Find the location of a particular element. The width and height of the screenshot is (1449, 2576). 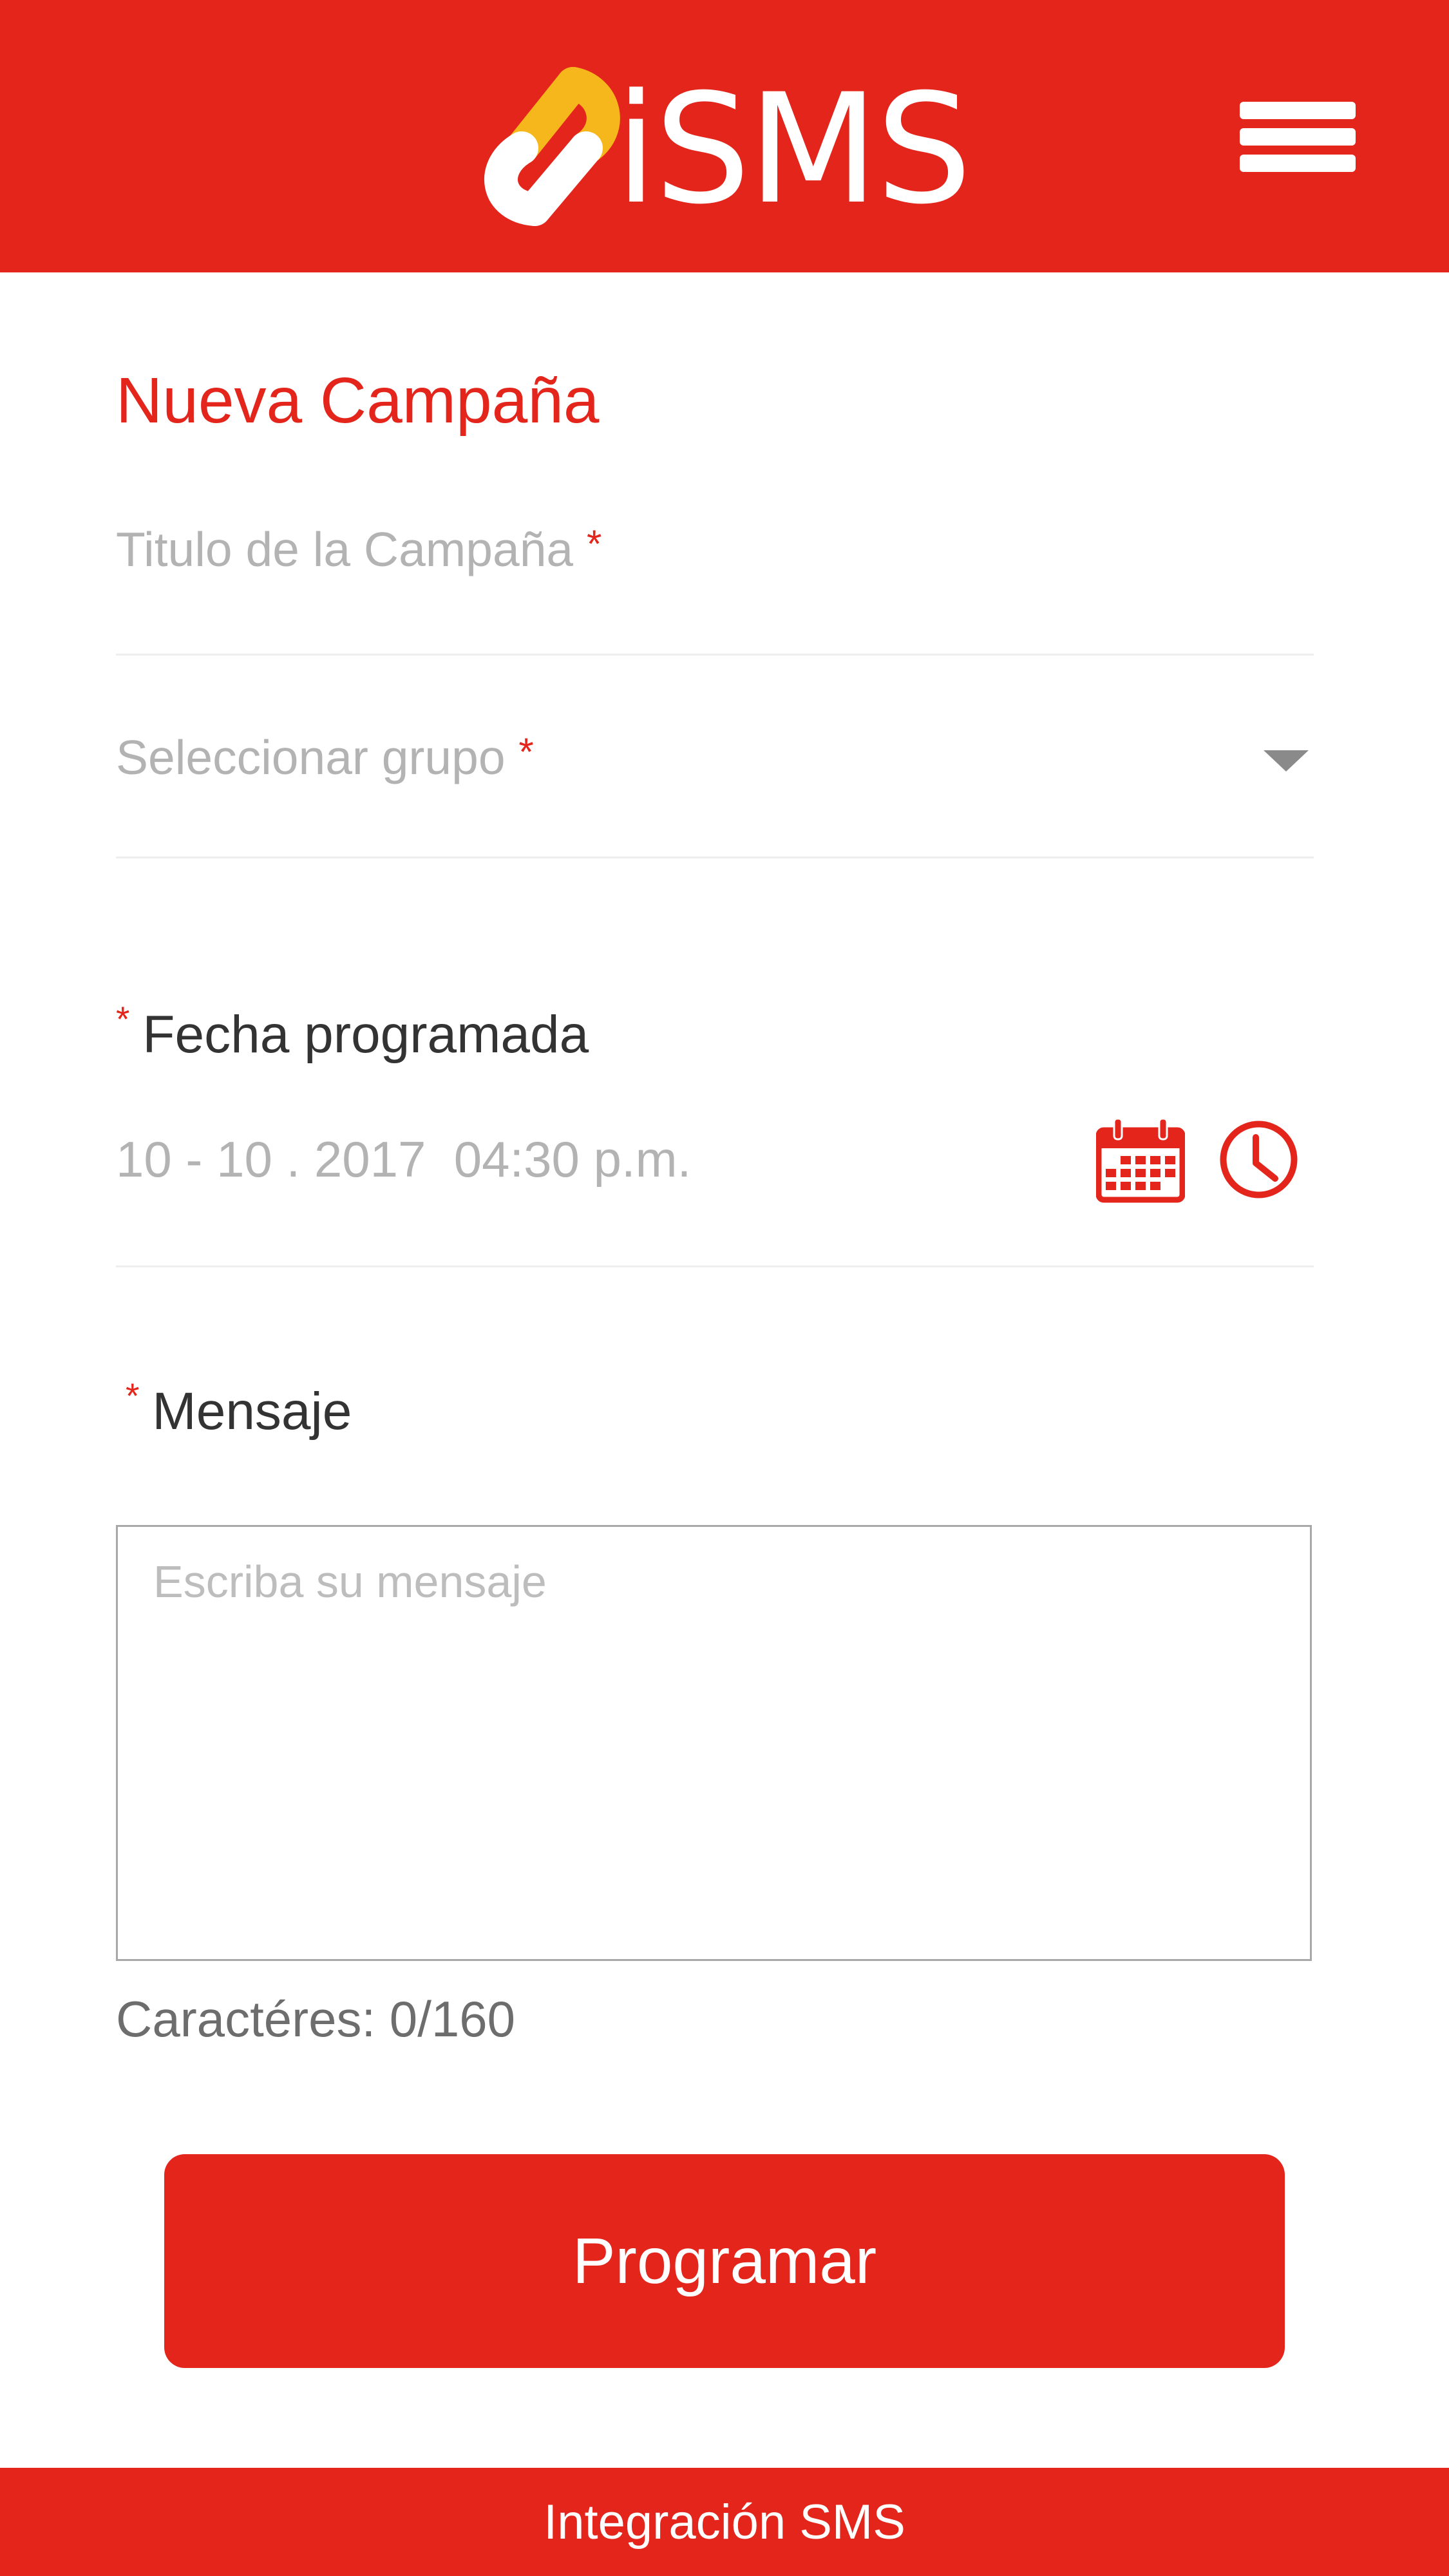

hamburger-menu-icon is located at coordinates (1298, 137).